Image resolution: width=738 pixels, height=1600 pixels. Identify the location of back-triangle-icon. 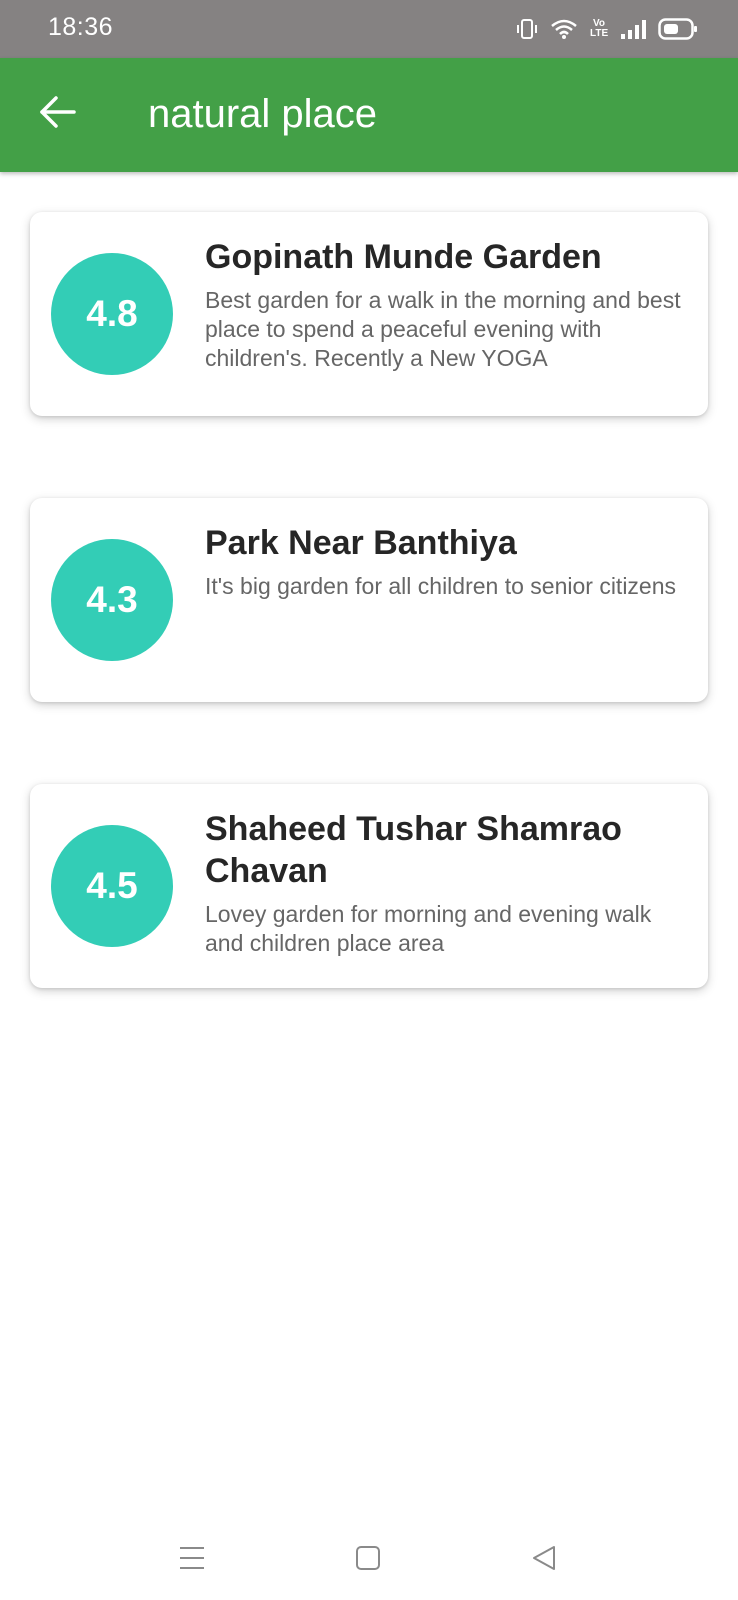
(544, 1560).